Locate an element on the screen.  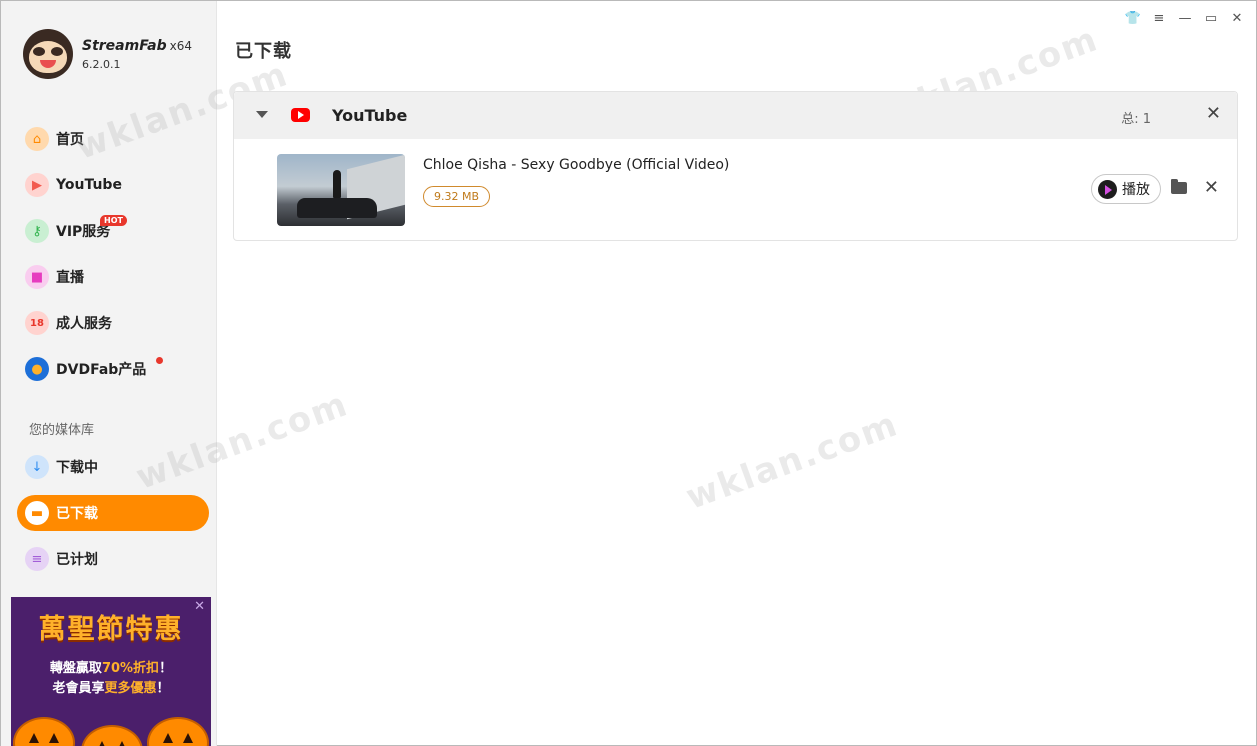
library-nav: ↓ 下载中 ▬ 已下载 ≡ 已计划 is located at coordinates (113, 518).